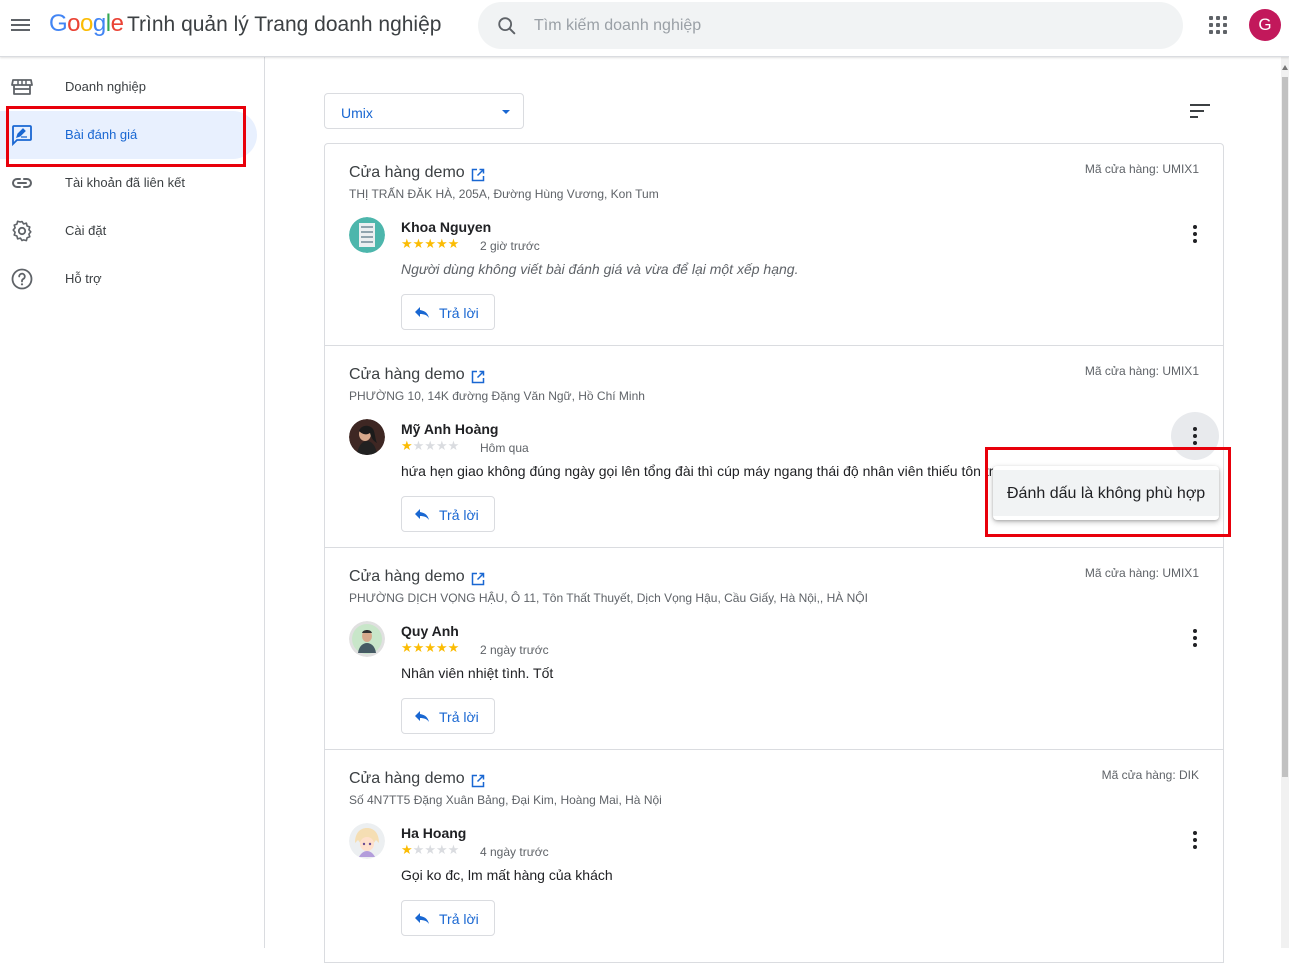 The height and width of the screenshot is (963, 1289). I want to click on store-filter-dropdown: Umix, so click(424, 111).